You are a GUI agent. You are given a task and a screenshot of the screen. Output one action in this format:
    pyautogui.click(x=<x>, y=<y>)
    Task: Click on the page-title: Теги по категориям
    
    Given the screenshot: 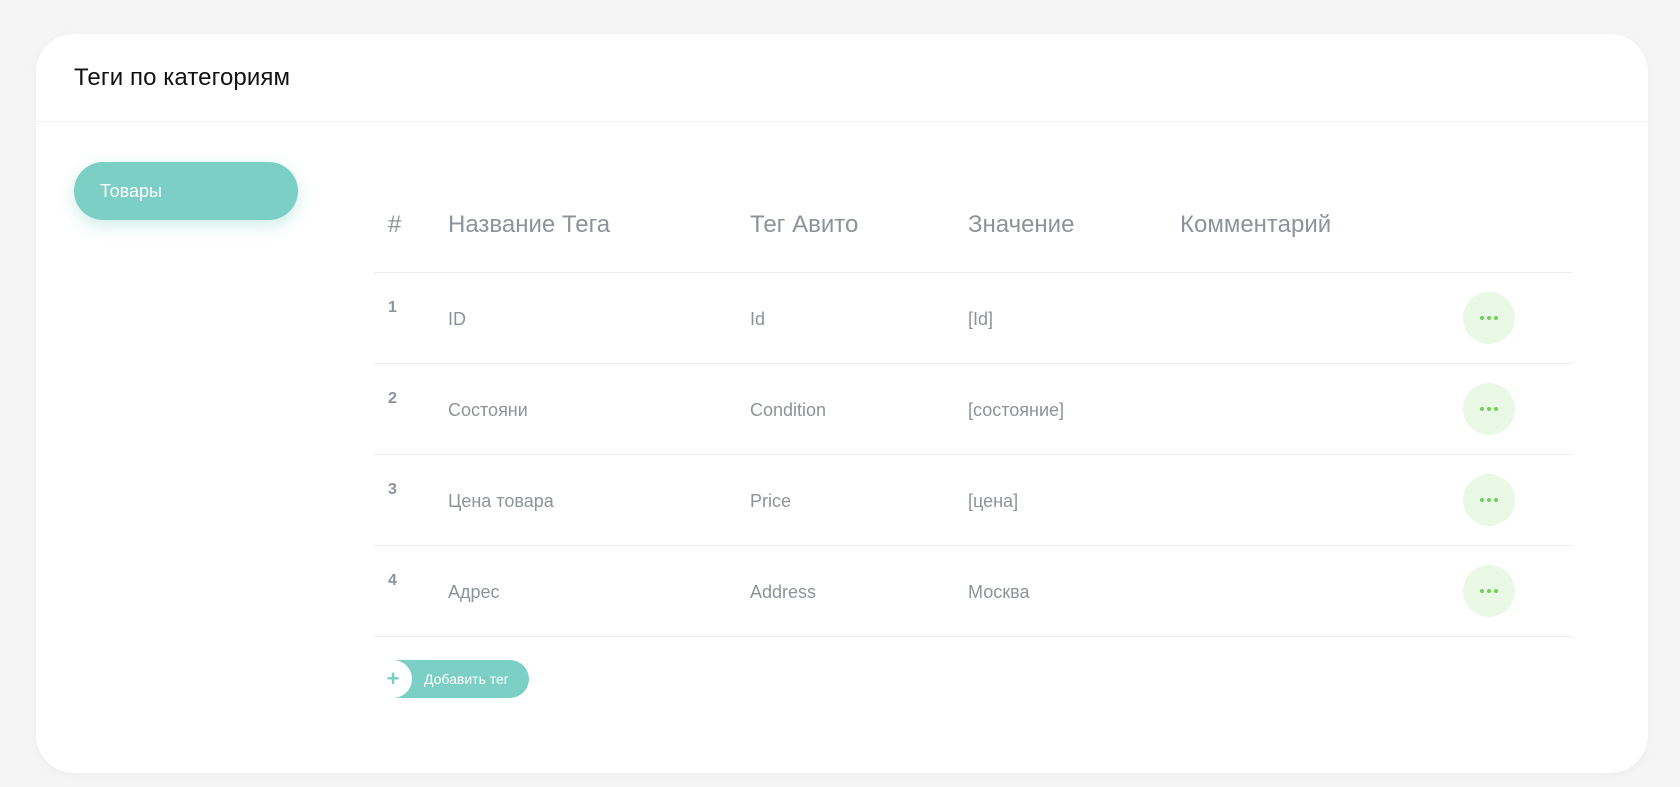 What is the action you would take?
    pyautogui.click(x=182, y=77)
    